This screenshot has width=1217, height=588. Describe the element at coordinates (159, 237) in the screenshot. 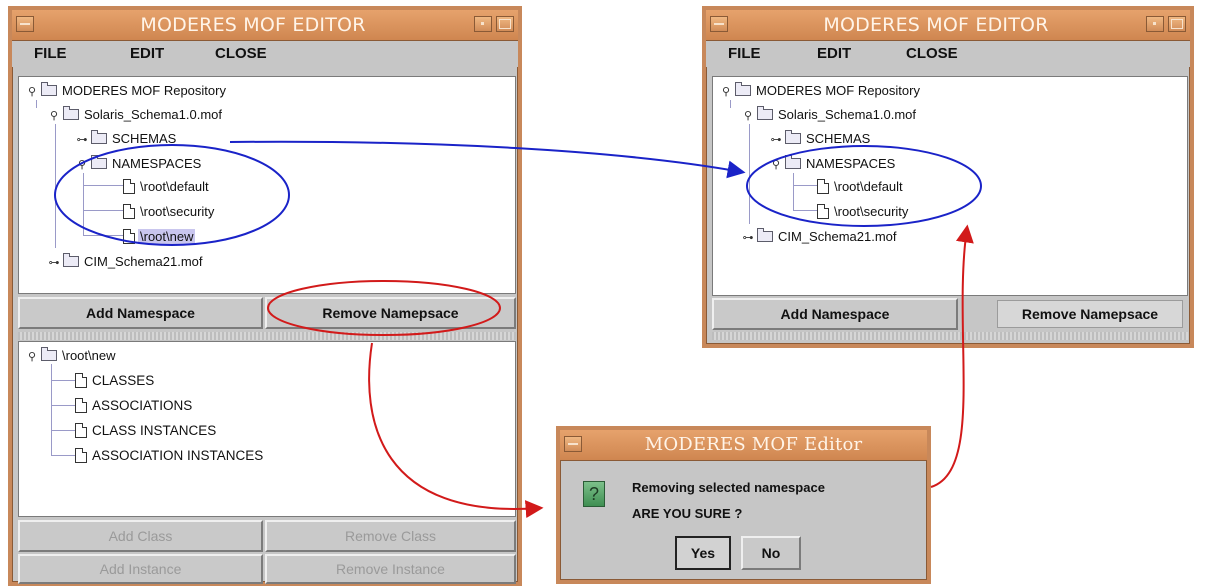

I see `tree-node-ns-new-selected: \root\new` at that location.